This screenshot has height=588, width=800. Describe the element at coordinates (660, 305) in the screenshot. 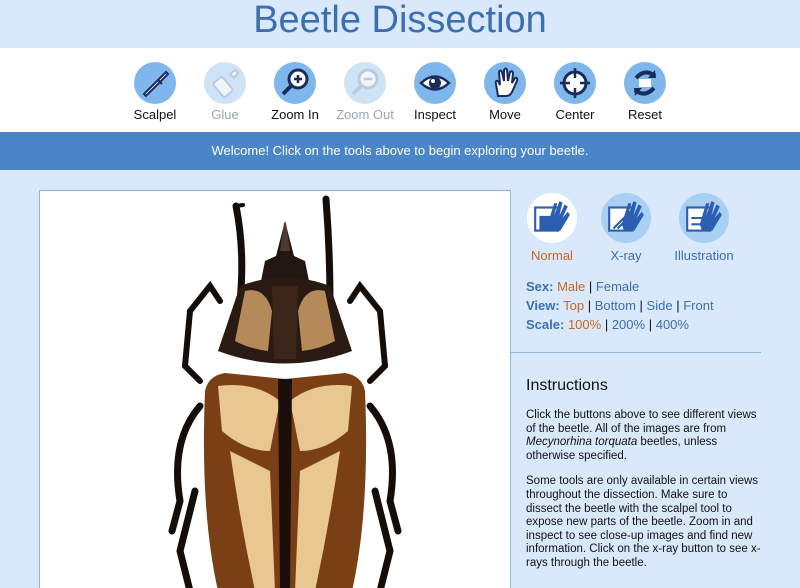

I see `view-option-side: Side` at that location.